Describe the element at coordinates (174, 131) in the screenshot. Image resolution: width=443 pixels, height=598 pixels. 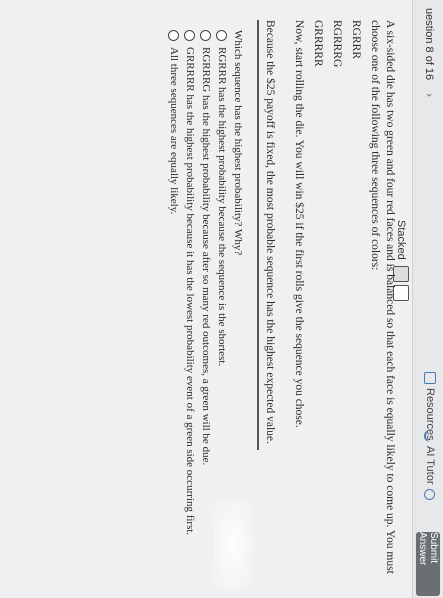
I see `answer-option-label: All three sequences are equally likely.` at that location.